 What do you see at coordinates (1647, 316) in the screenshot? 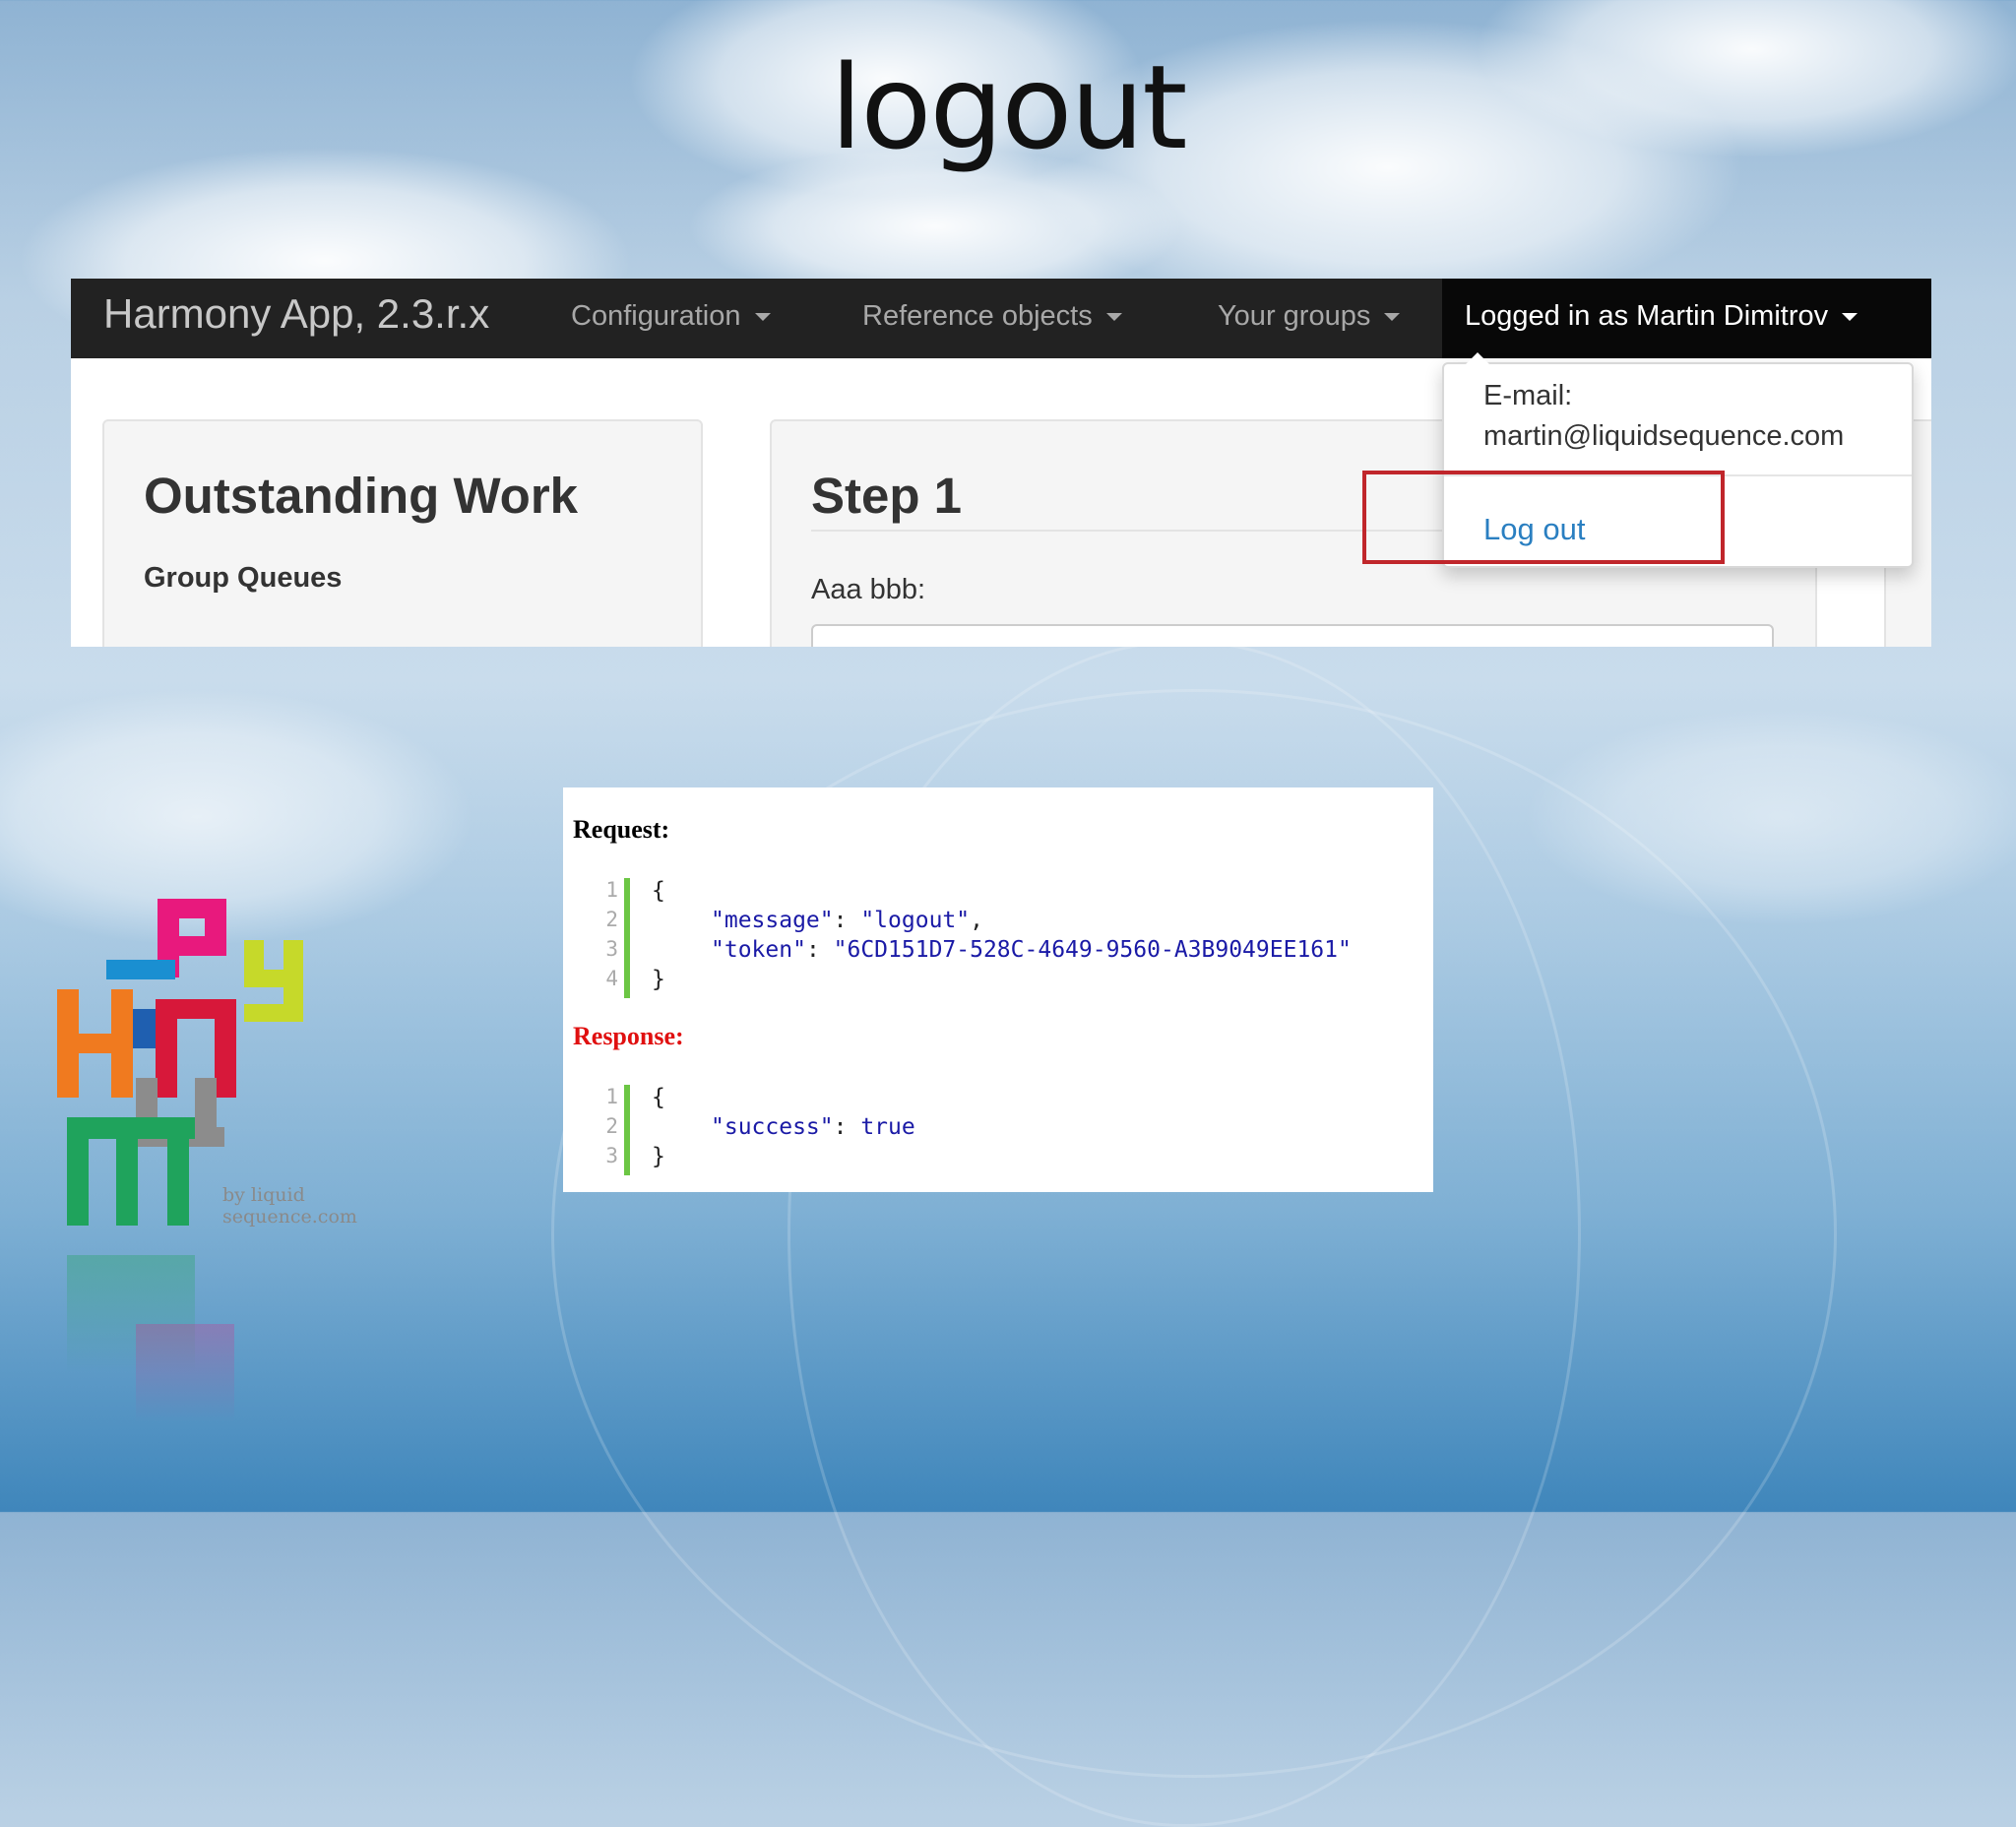
I see `user-menu-label: Logged in as Martin Dimitrov` at bounding box center [1647, 316].